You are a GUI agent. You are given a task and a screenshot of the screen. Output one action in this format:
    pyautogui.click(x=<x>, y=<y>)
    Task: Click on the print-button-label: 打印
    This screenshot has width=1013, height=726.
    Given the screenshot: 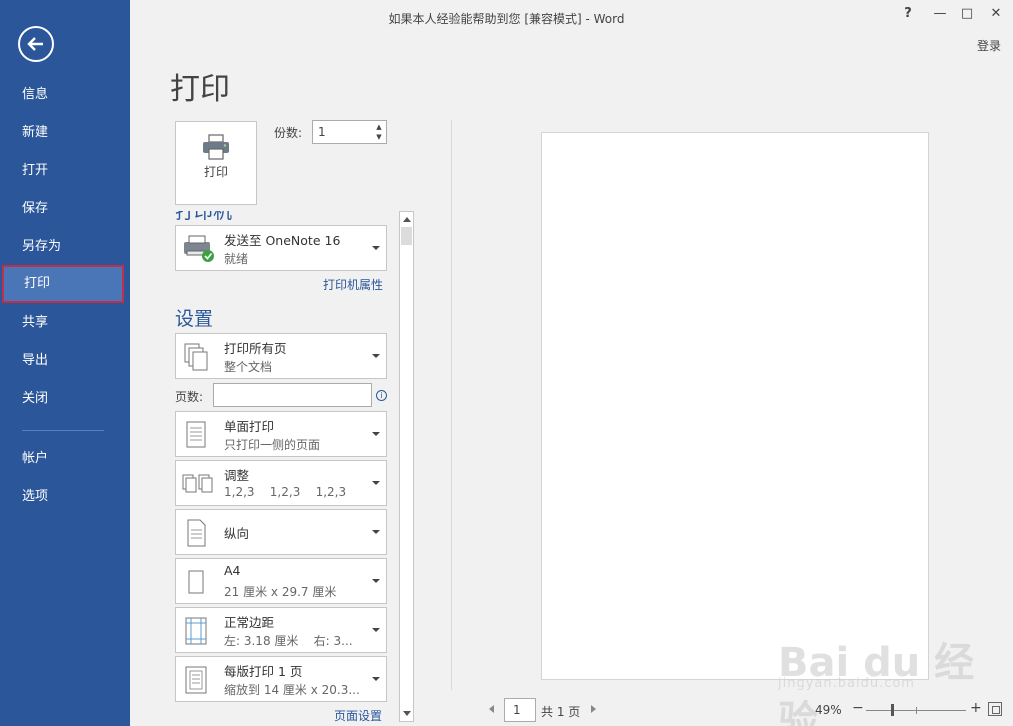 What is the action you would take?
    pyautogui.click(x=215, y=172)
    